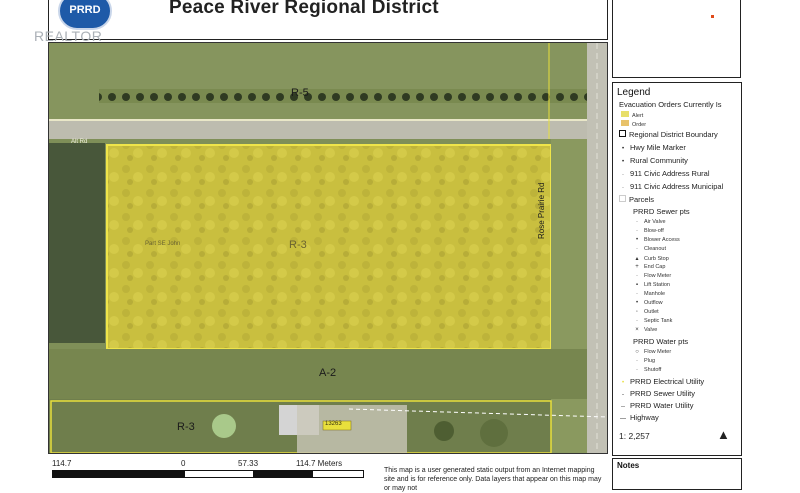 The image size is (800, 493). I want to click on north-arrow-icon: ▲, so click(723, 434).